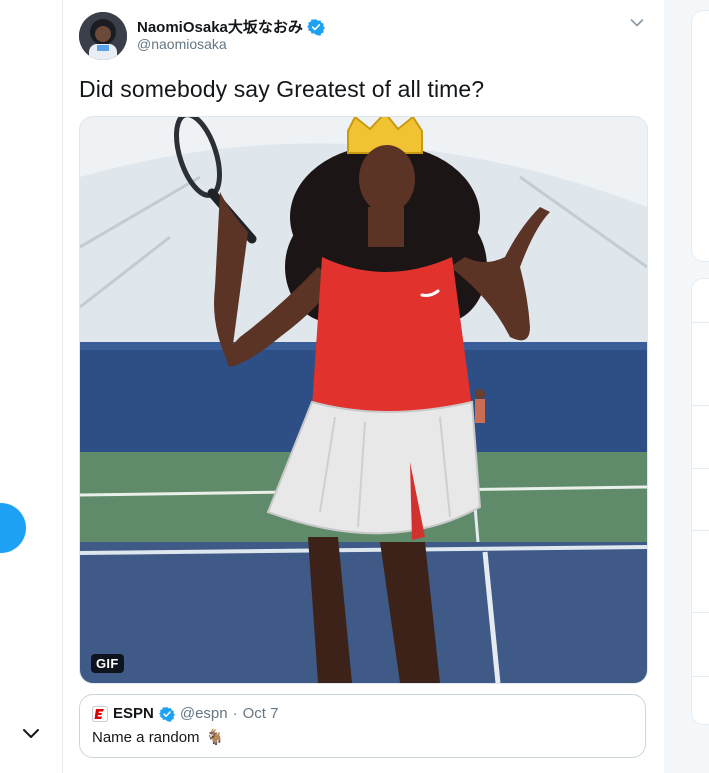  I want to click on quoted-display-name: ESPN, so click(133, 713).